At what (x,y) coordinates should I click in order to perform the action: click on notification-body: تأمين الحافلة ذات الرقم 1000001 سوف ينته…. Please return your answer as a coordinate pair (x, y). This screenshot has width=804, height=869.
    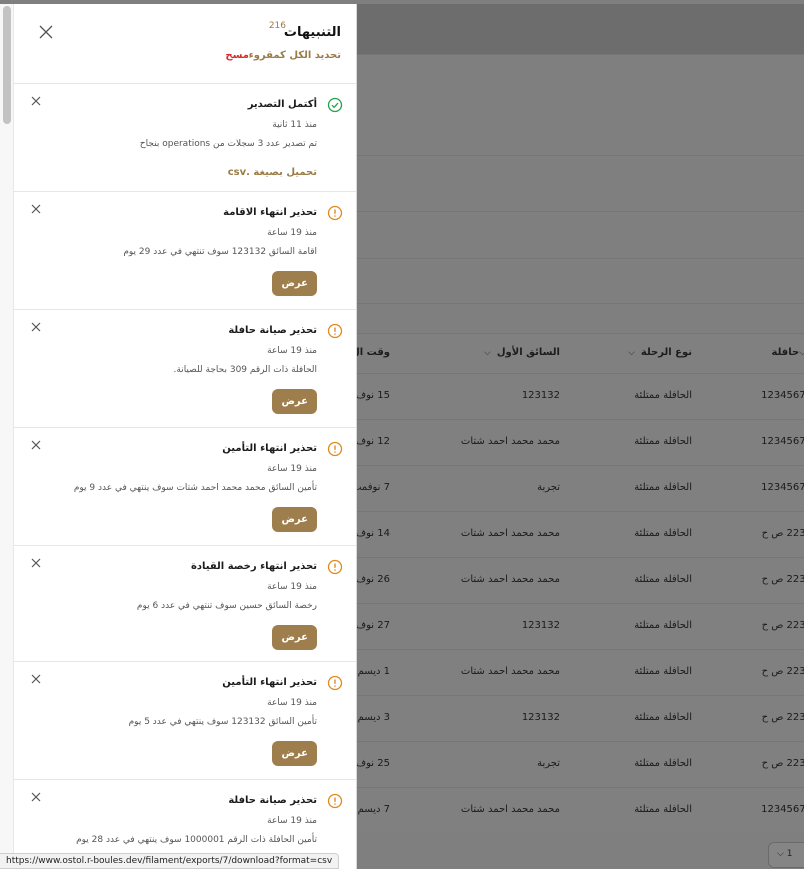
    Looking at the image, I should click on (196, 840).